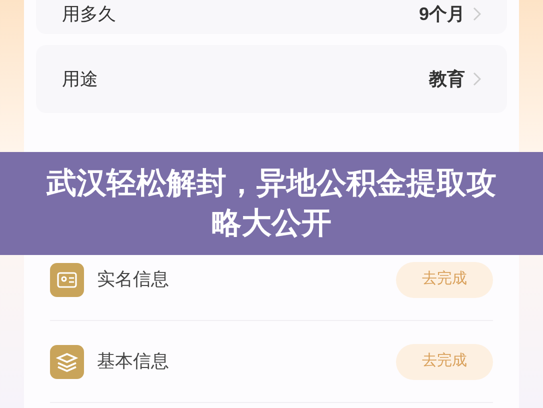 The width and height of the screenshot is (543, 408). I want to click on task-label: 基本信息, so click(133, 361).